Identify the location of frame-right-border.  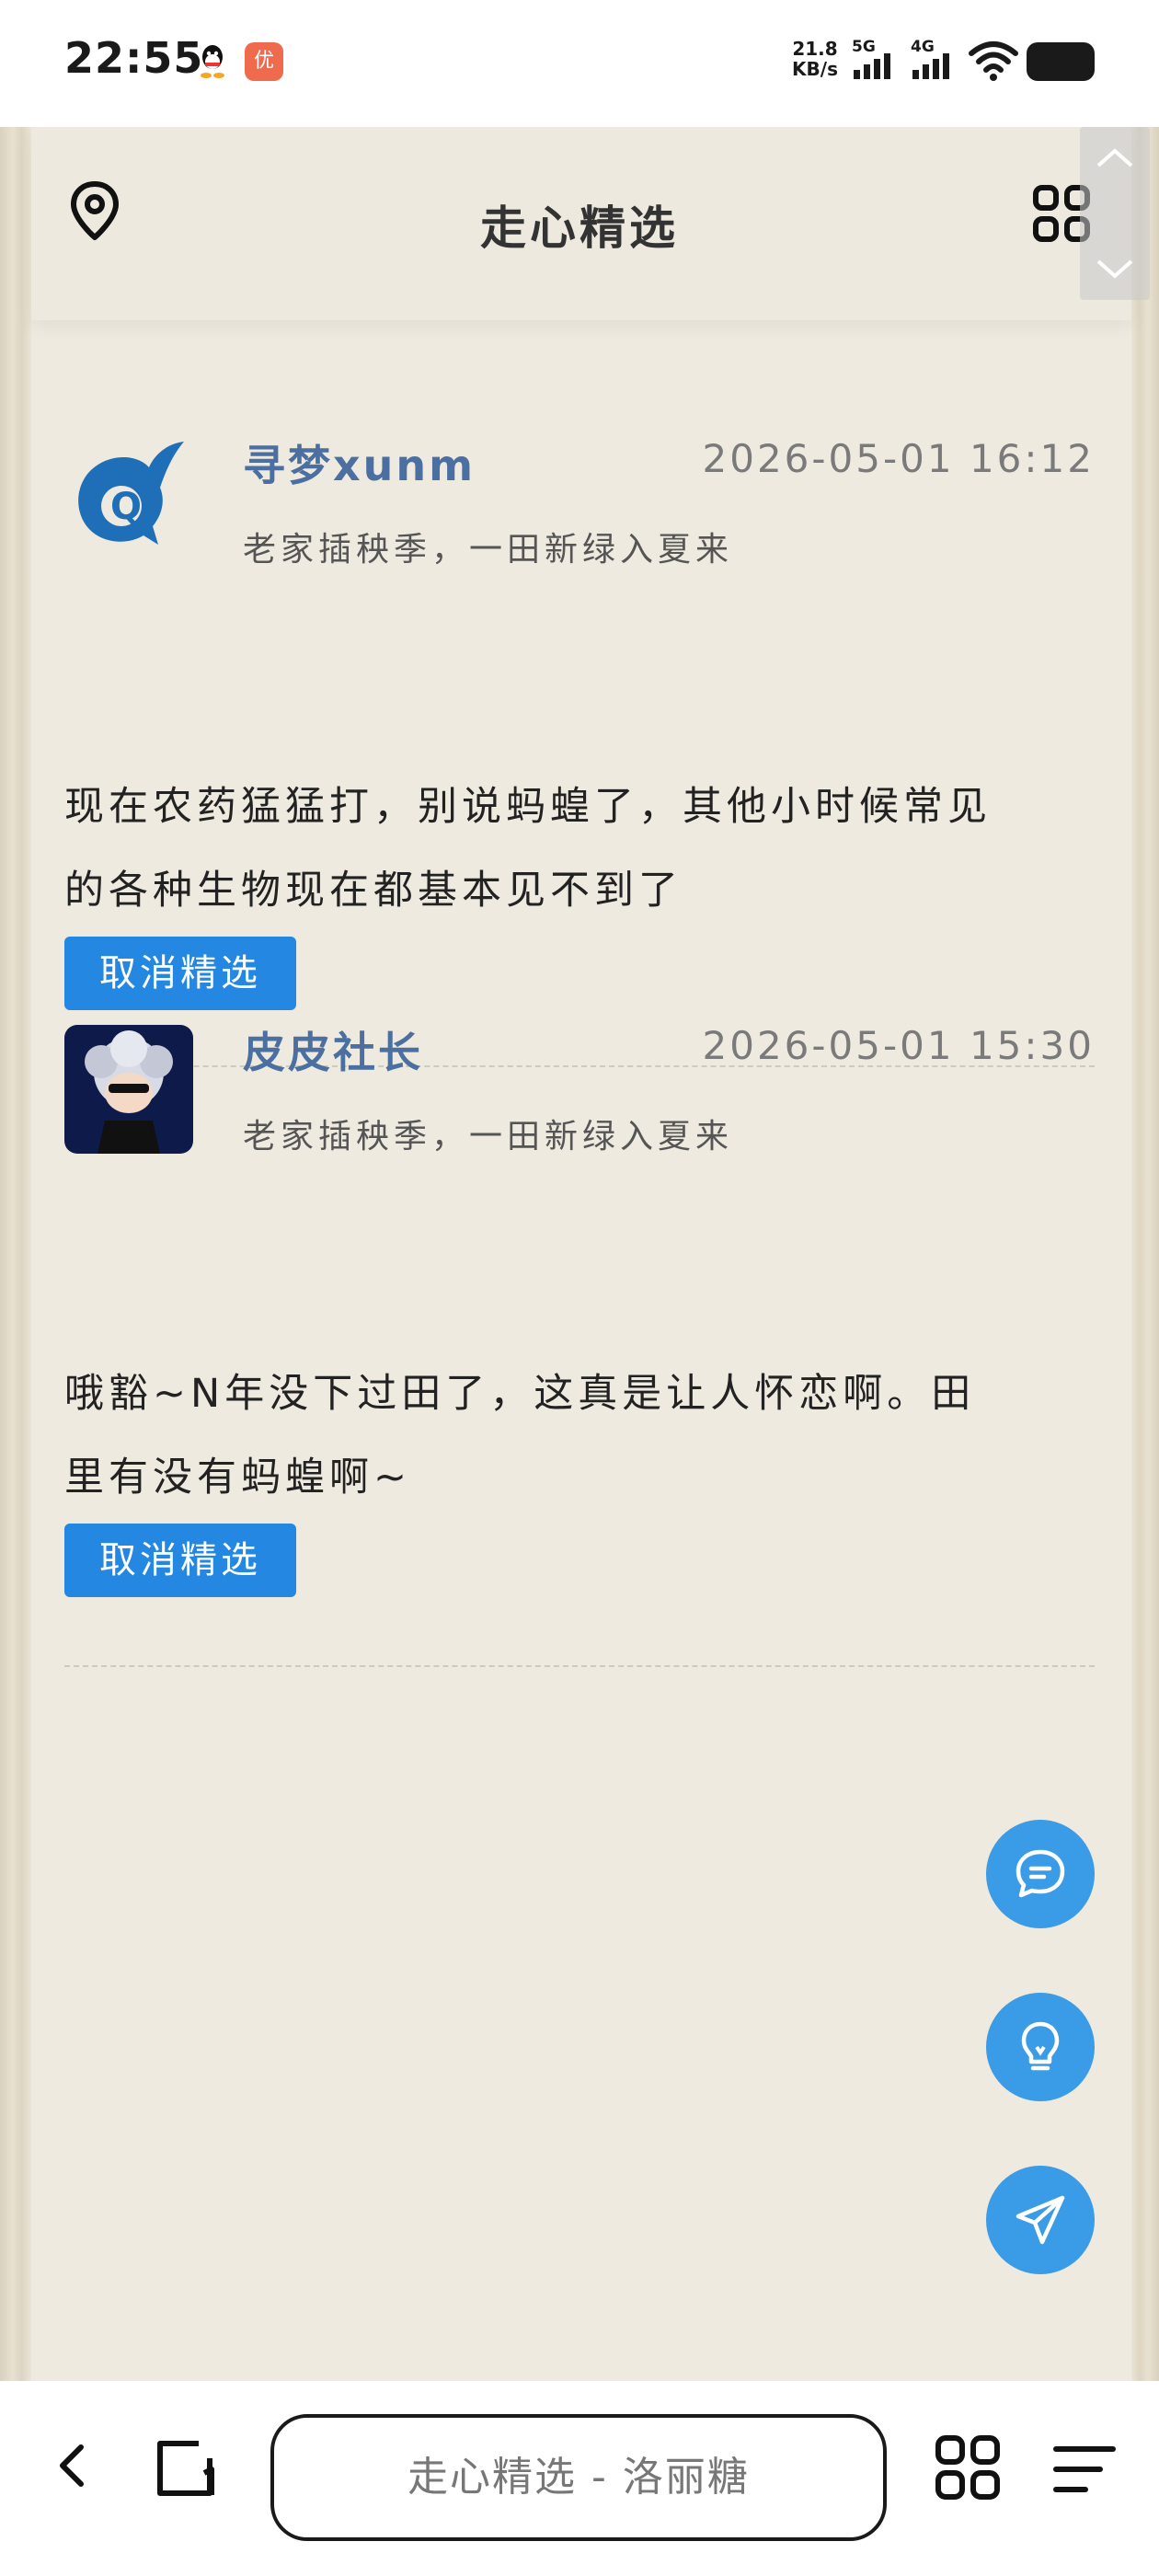
(1145, 1254).